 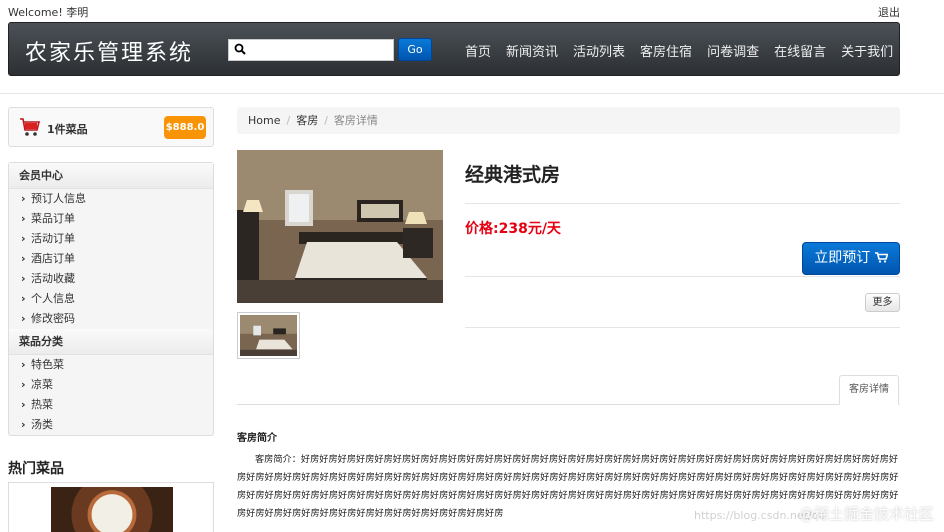 I want to click on more-button: 更多, so click(x=882, y=302).